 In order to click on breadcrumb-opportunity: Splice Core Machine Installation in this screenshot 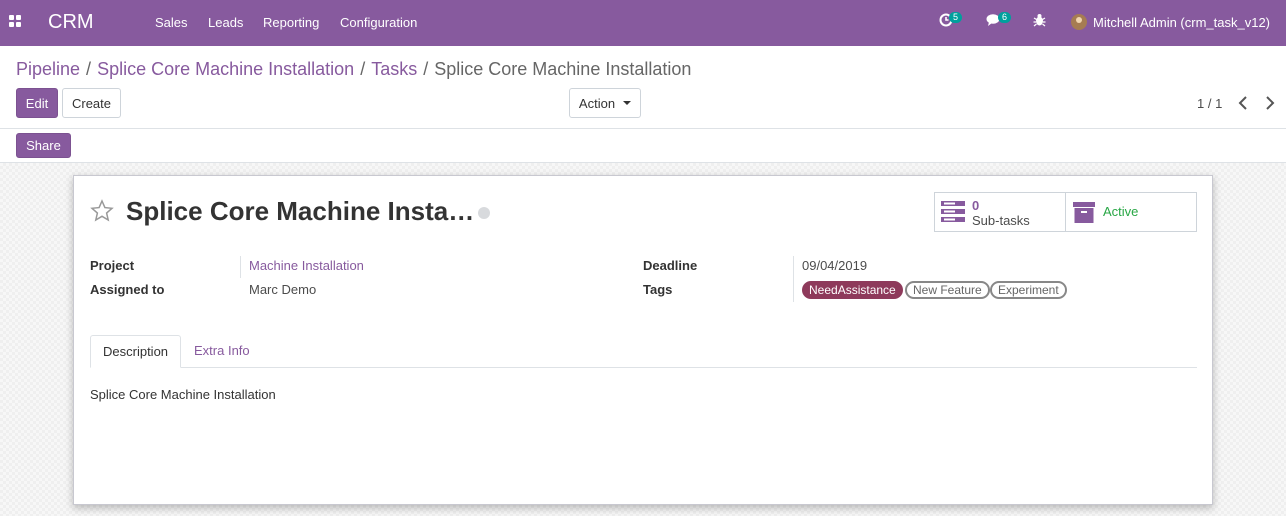, I will do `click(225, 69)`.